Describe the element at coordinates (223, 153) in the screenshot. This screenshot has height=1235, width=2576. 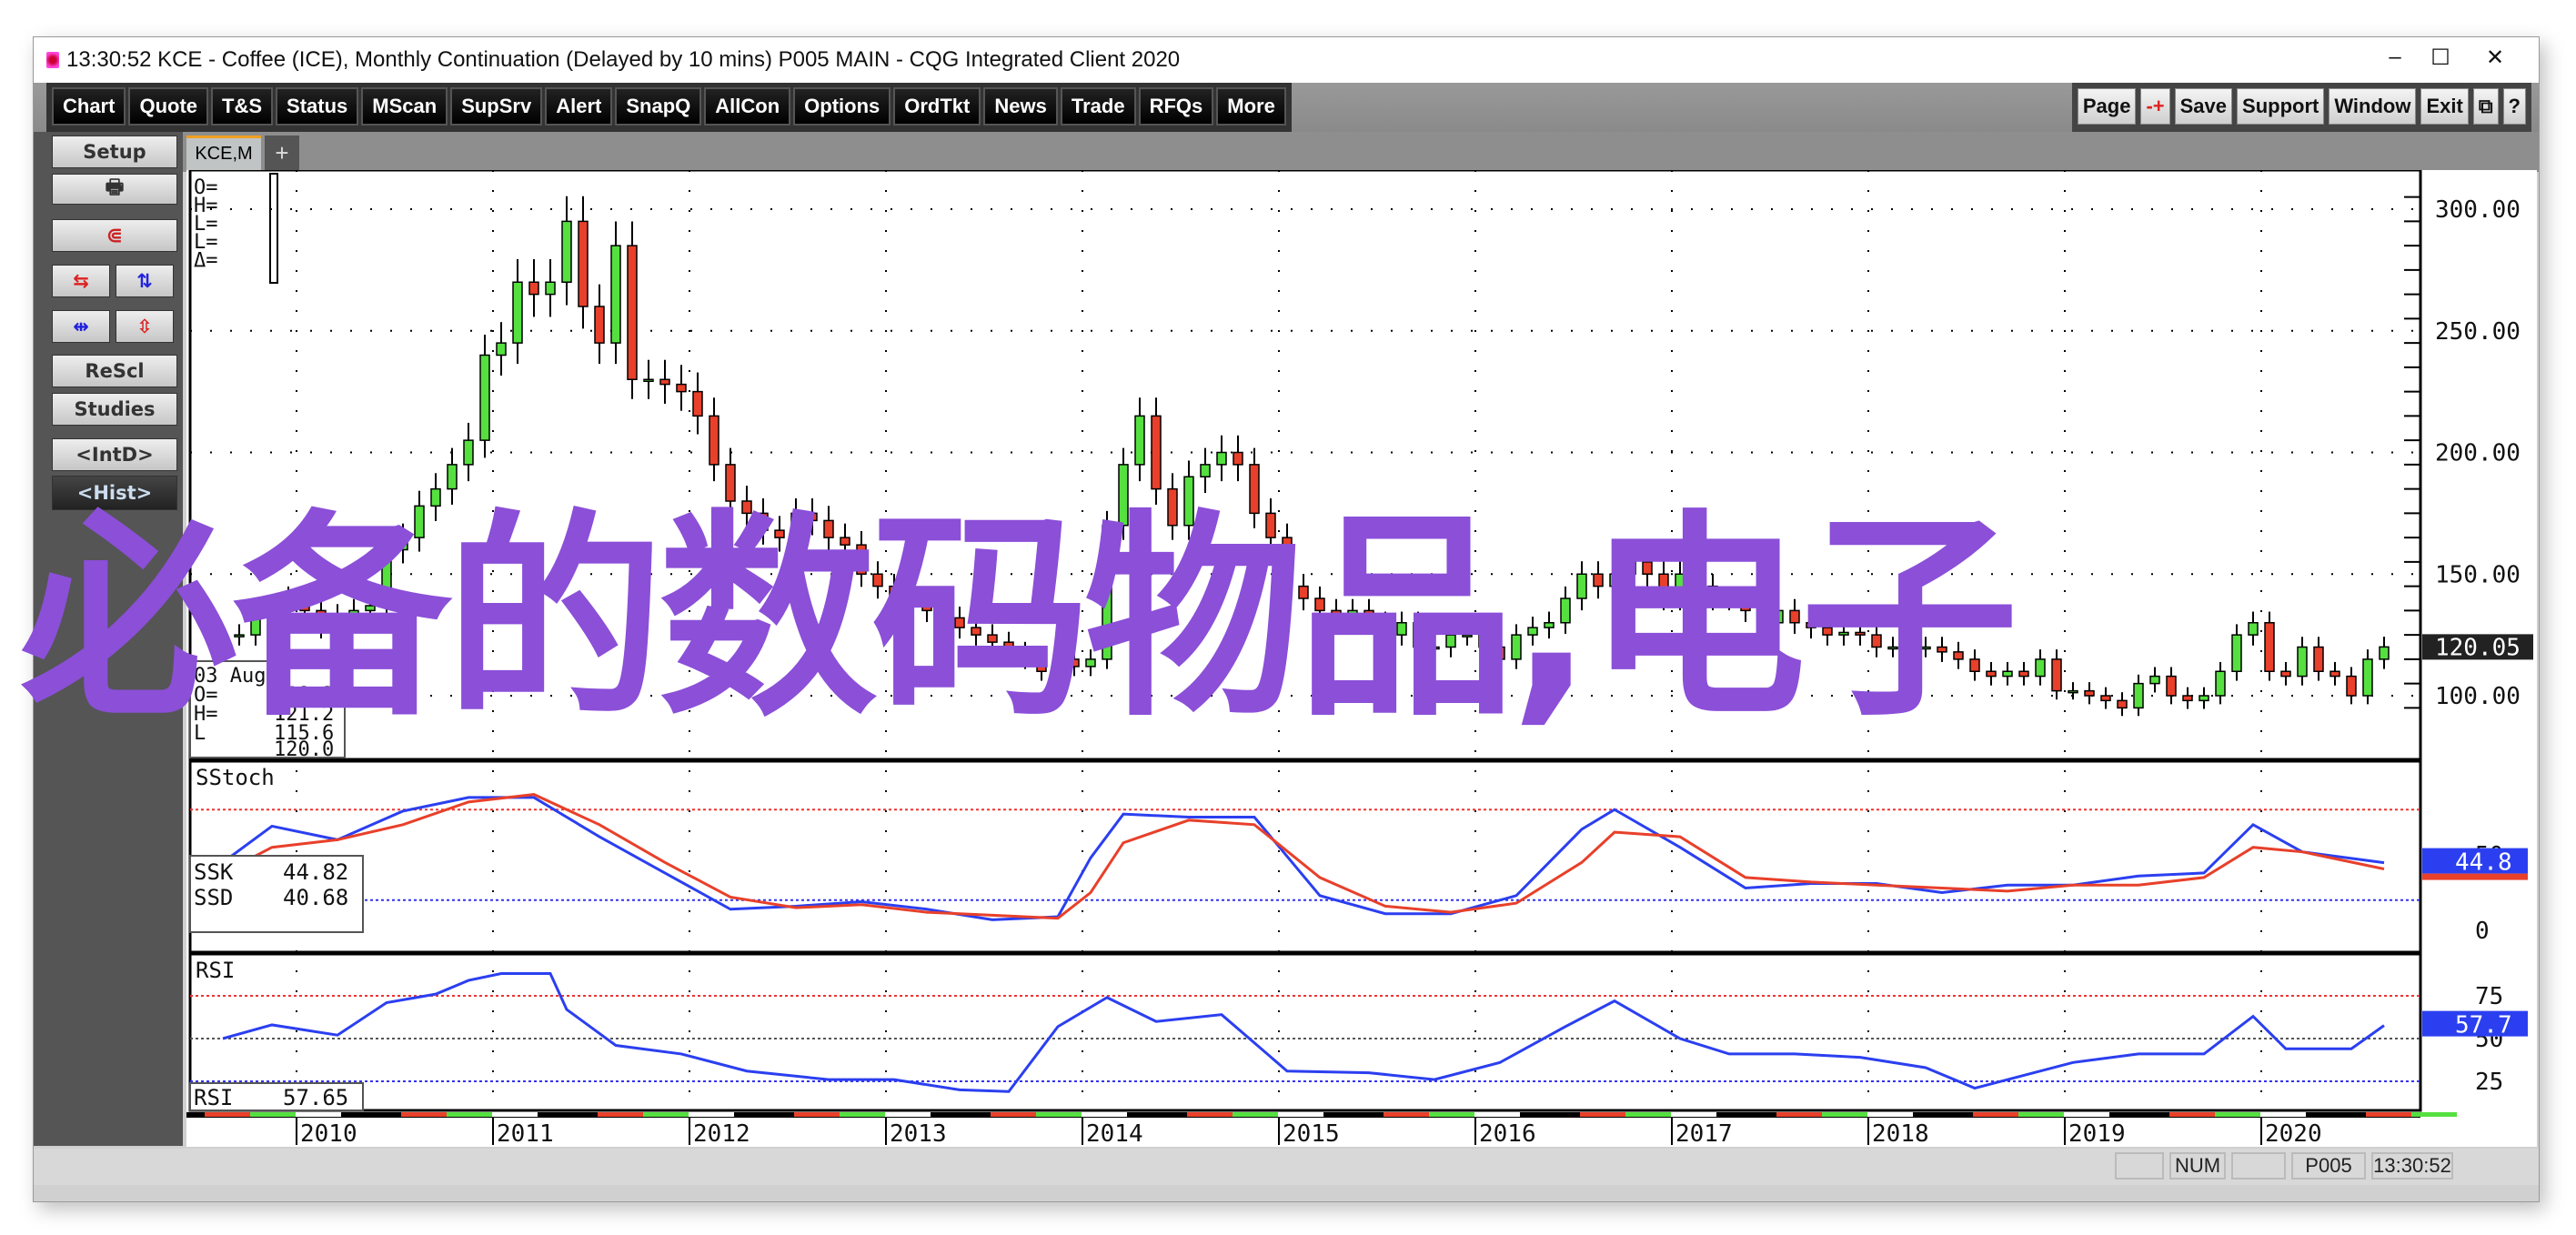
I see `tab-kce-m: KCE,M` at that location.